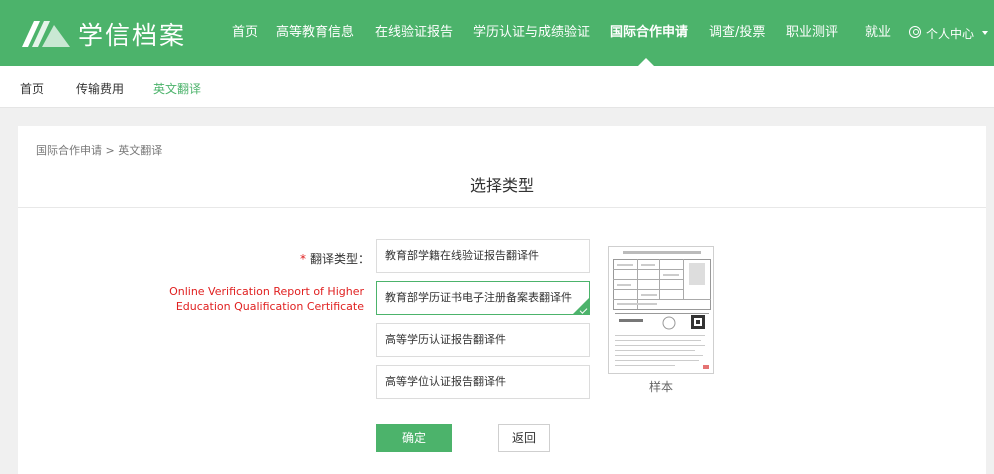 This screenshot has width=994, height=474. Describe the element at coordinates (737, 33) in the screenshot. I see `nav-survey-vote: 调查/投票` at that location.